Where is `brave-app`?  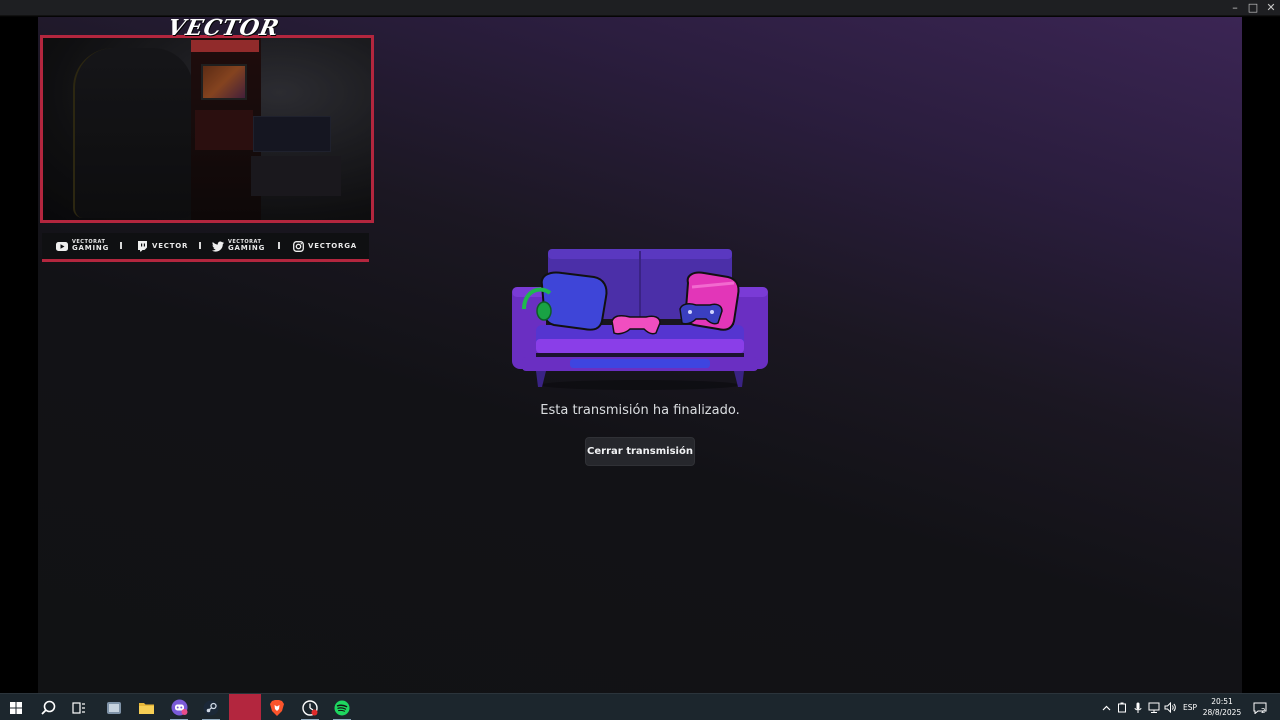 brave-app is located at coordinates (277, 707).